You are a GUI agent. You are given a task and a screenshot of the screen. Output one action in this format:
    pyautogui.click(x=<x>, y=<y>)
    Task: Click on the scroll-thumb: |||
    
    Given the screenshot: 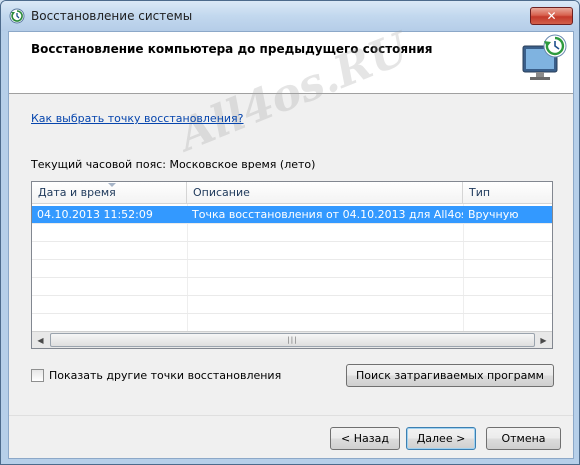 What is the action you would take?
    pyautogui.click(x=292, y=340)
    